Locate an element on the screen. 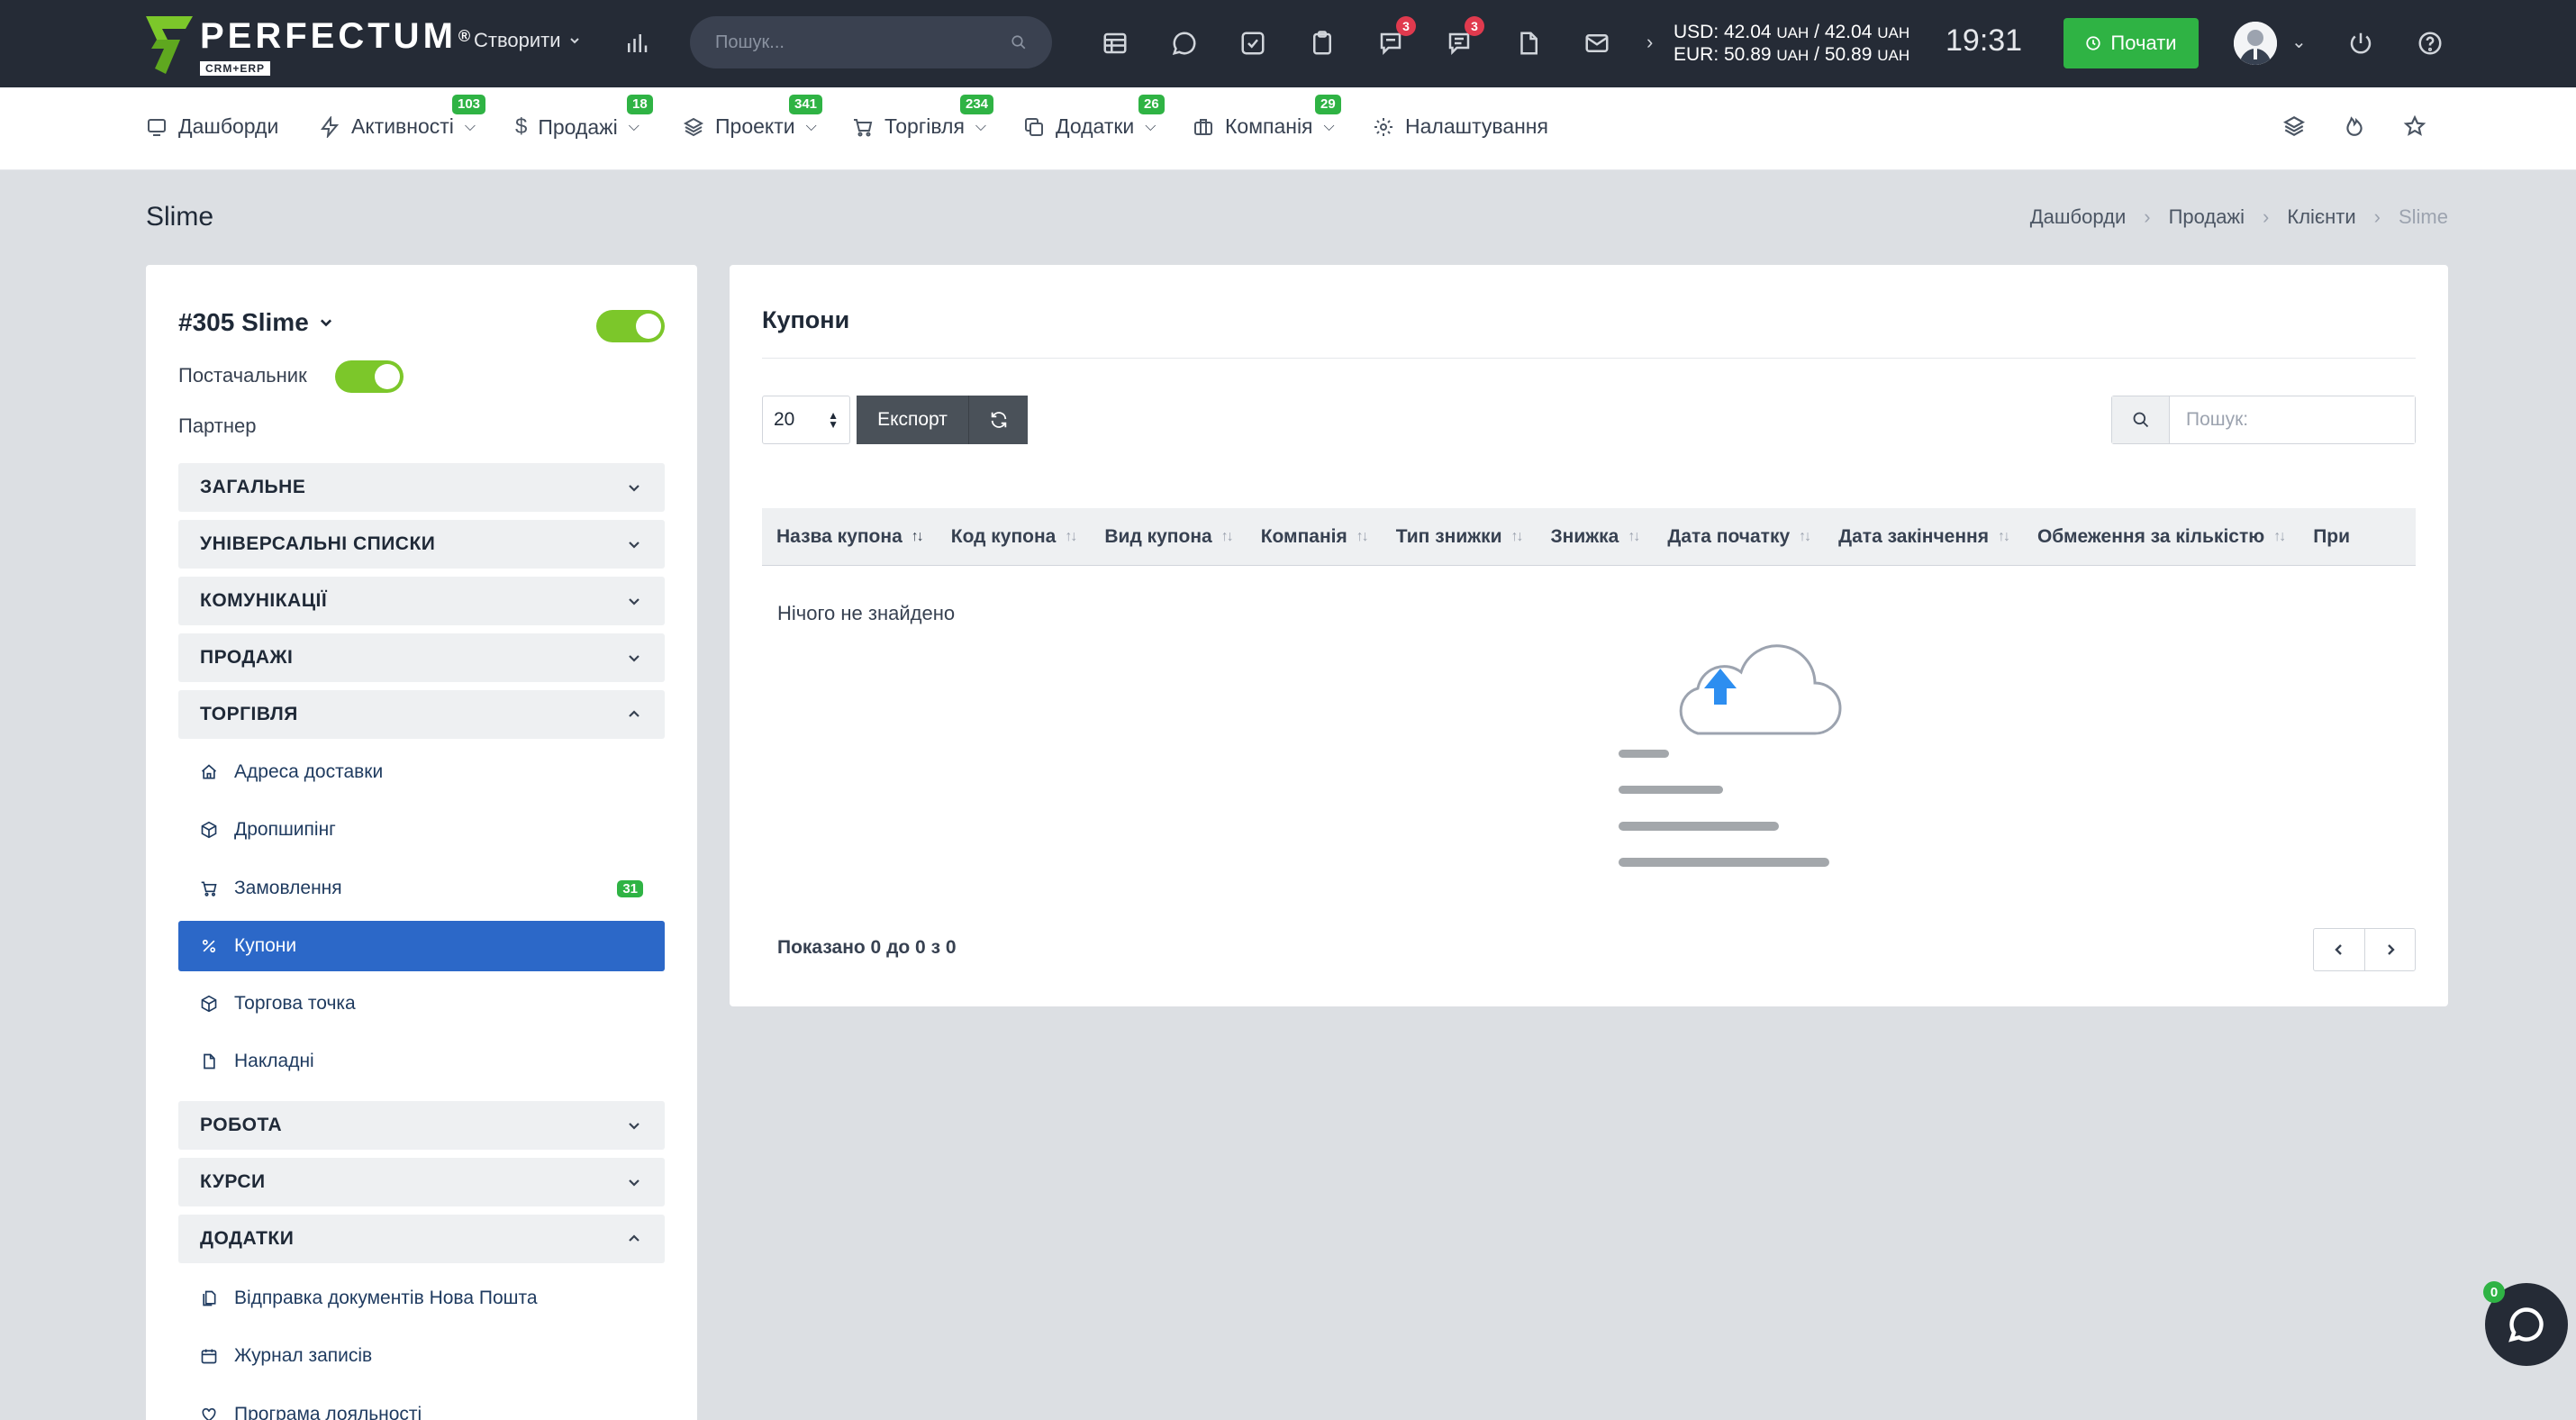 The image size is (2576, 1420). create-dropdown: Створити is located at coordinates (527, 41).